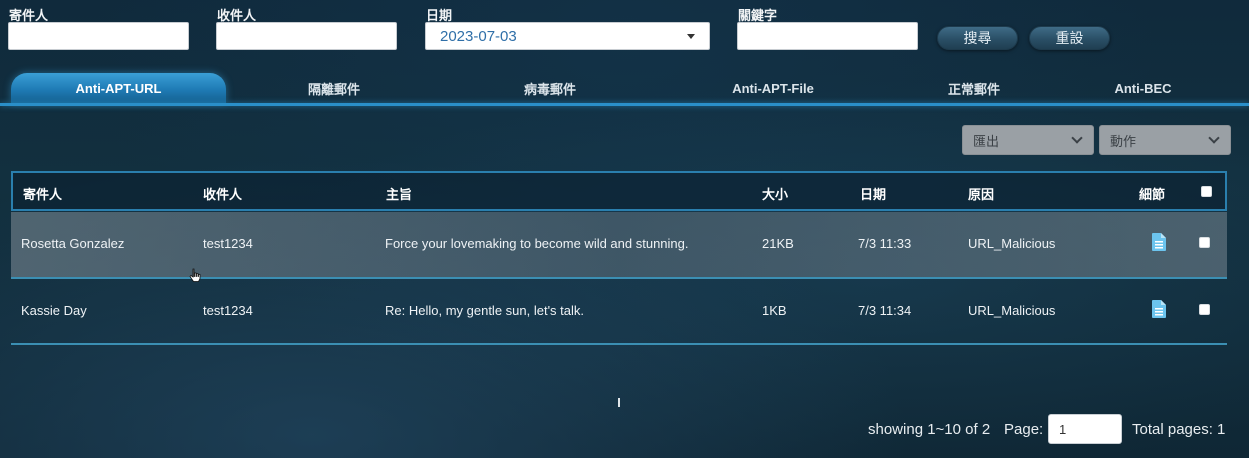 The height and width of the screenshot is (458, 1249). What do you see at coordinates (974, 88) in the screenshot?
I see `tab-normal: 正常郵件` at bounding box center [974, 88].